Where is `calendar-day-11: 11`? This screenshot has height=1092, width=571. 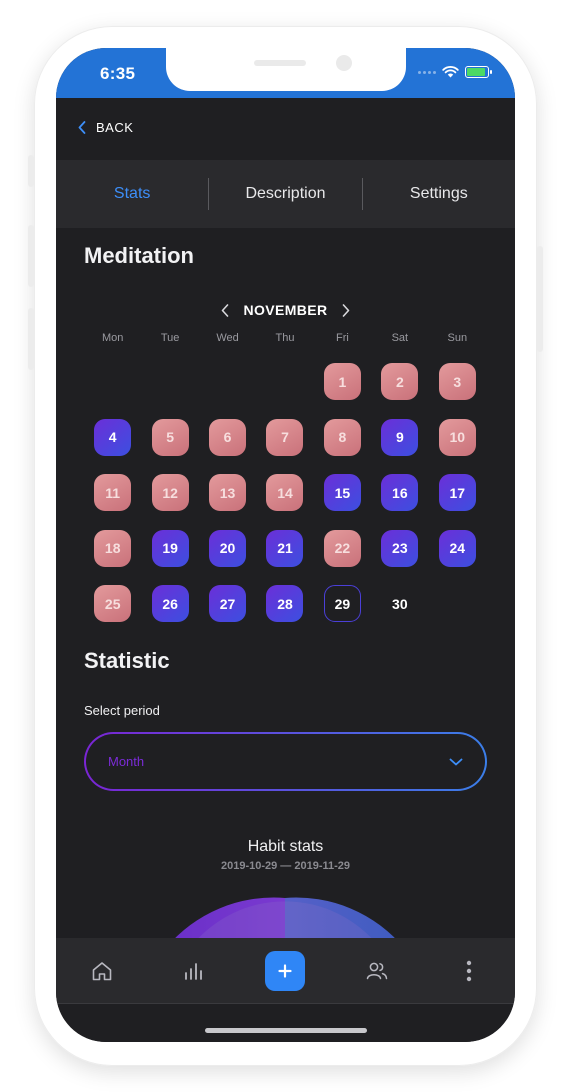 calendar-day-11: 11 is located at coordinates (113, 493).